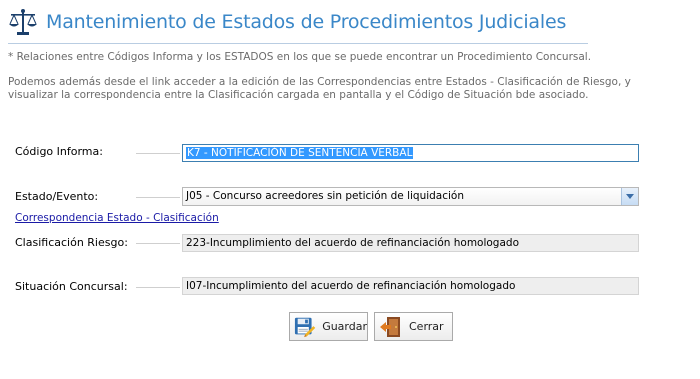  Describe the element at coordinates (23, 22) in the screenshot. I see `scales-icon` at that location.